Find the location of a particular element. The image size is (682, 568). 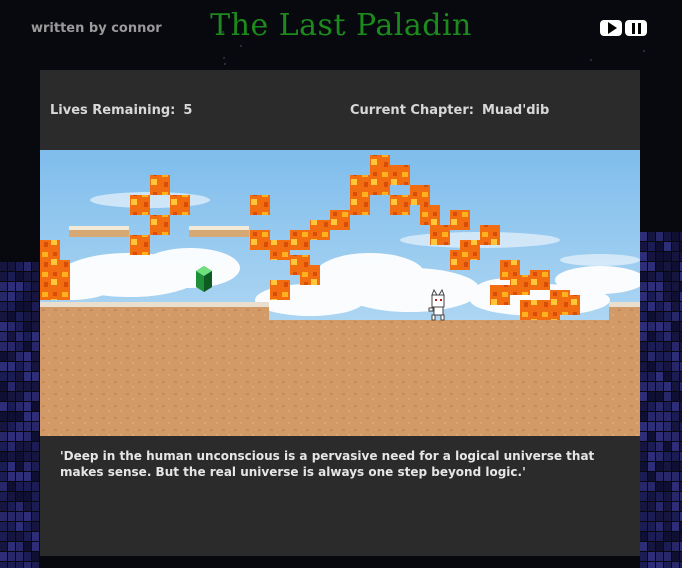

play-icon is located at coordinates (612, 28).